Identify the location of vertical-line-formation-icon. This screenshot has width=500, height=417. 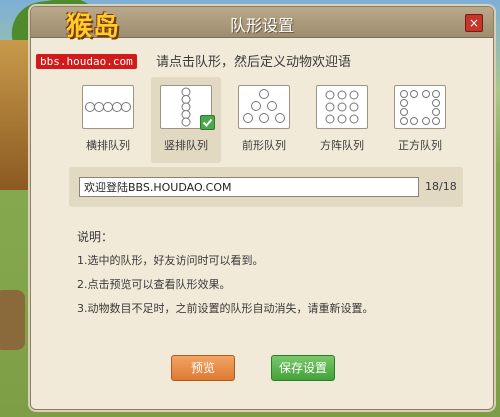
(187, 107).